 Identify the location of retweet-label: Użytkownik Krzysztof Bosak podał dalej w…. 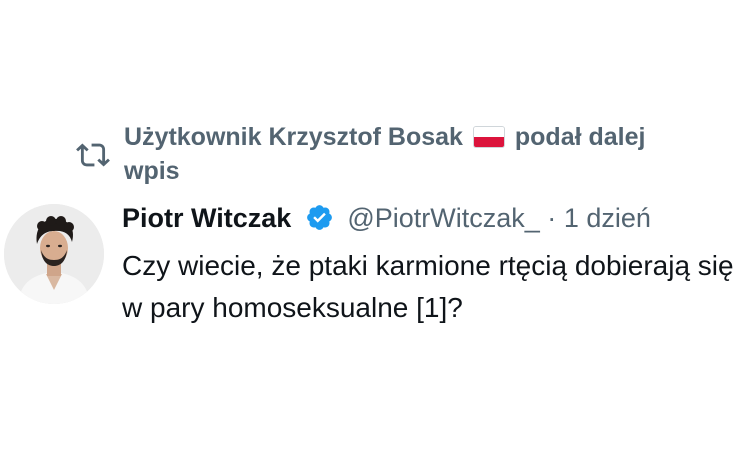
(410, 154).